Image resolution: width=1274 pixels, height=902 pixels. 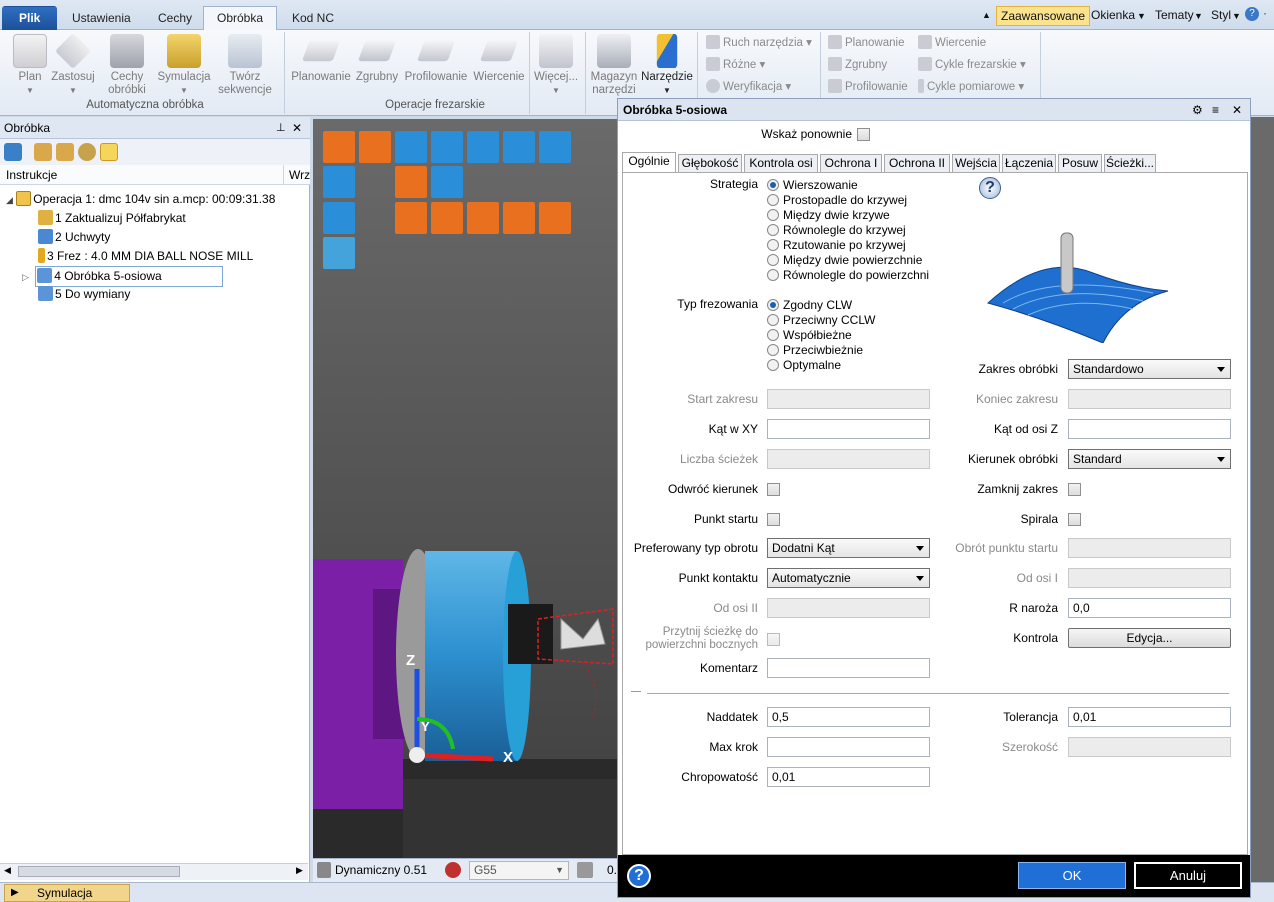 What do you see at coordinates (299, 175) in the screenshot?
I see `col-spindle: Wrz` at bounding box center [299, 175].